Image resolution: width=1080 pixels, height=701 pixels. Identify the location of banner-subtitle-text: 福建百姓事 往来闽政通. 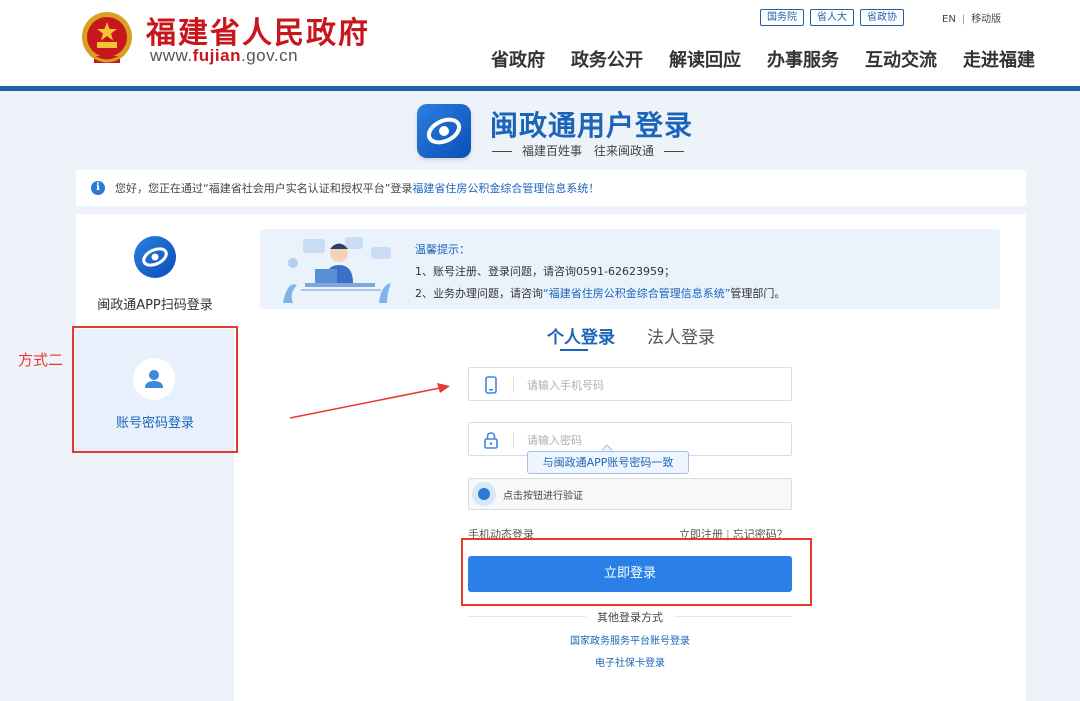
(588, 151).